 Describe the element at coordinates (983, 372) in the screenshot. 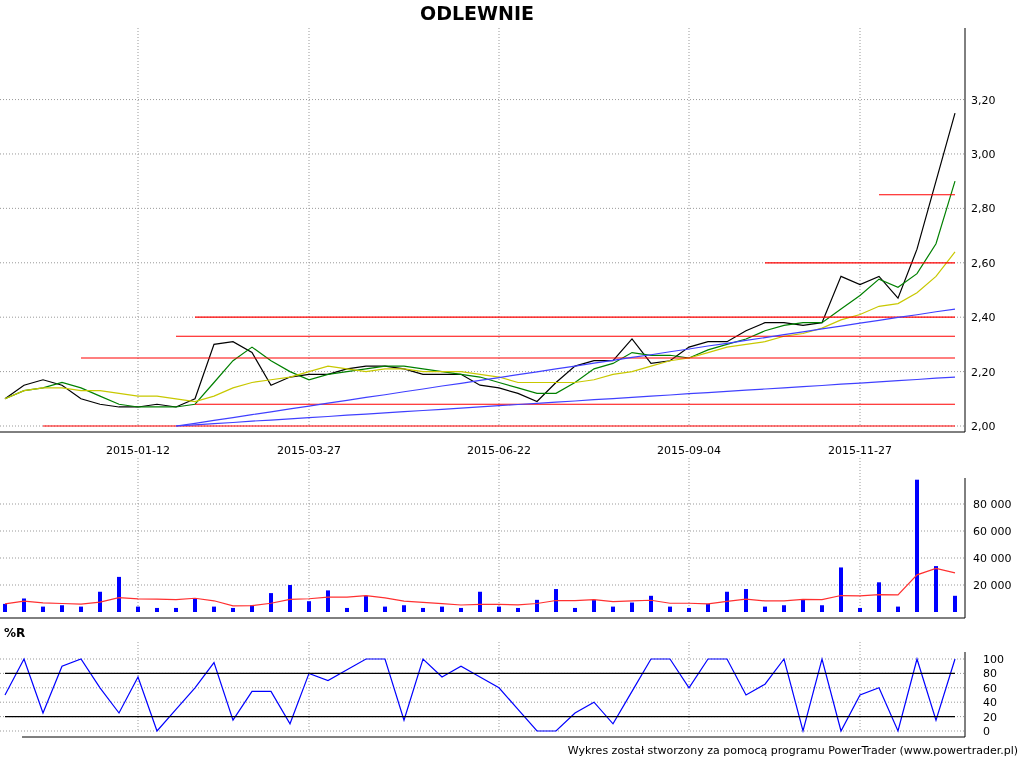

I see `axis-label: 2,20` at that location.